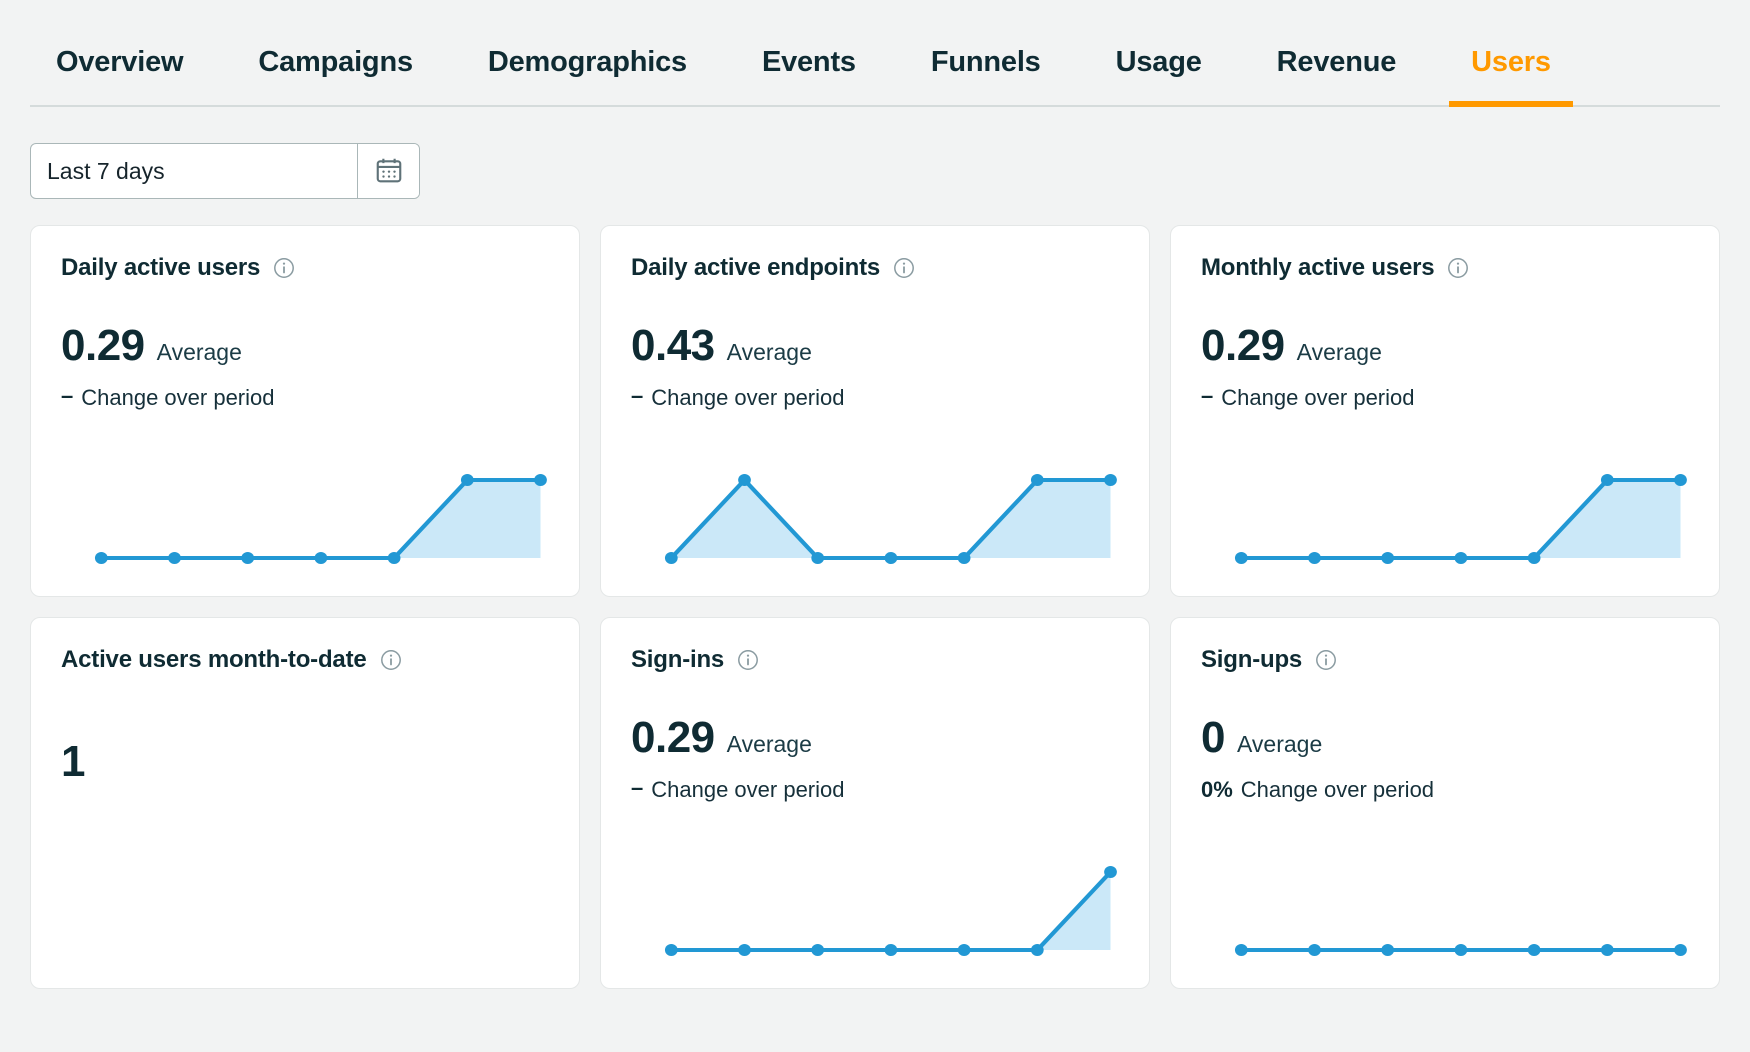  I want to click on card-title: Monthly active users, so click(1318, 267).